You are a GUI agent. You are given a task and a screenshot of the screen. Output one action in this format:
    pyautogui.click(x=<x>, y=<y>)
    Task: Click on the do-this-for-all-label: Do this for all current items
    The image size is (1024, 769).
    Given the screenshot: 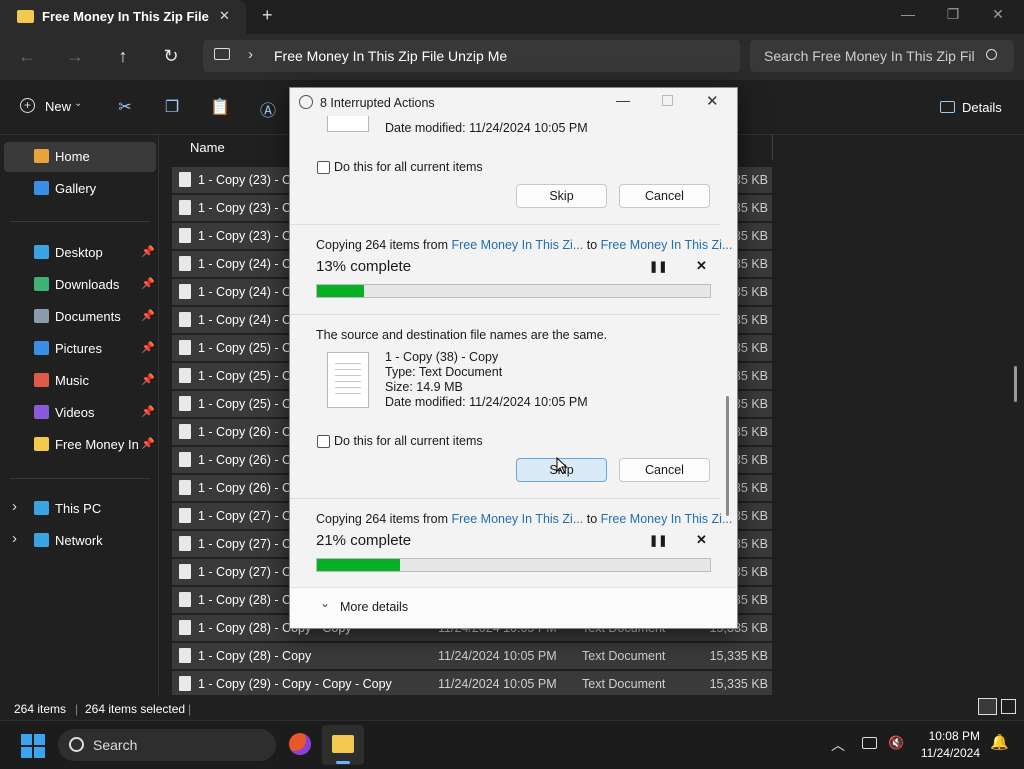 What is the action you would take?
    pyautogui.click(x=408, y=167)
    